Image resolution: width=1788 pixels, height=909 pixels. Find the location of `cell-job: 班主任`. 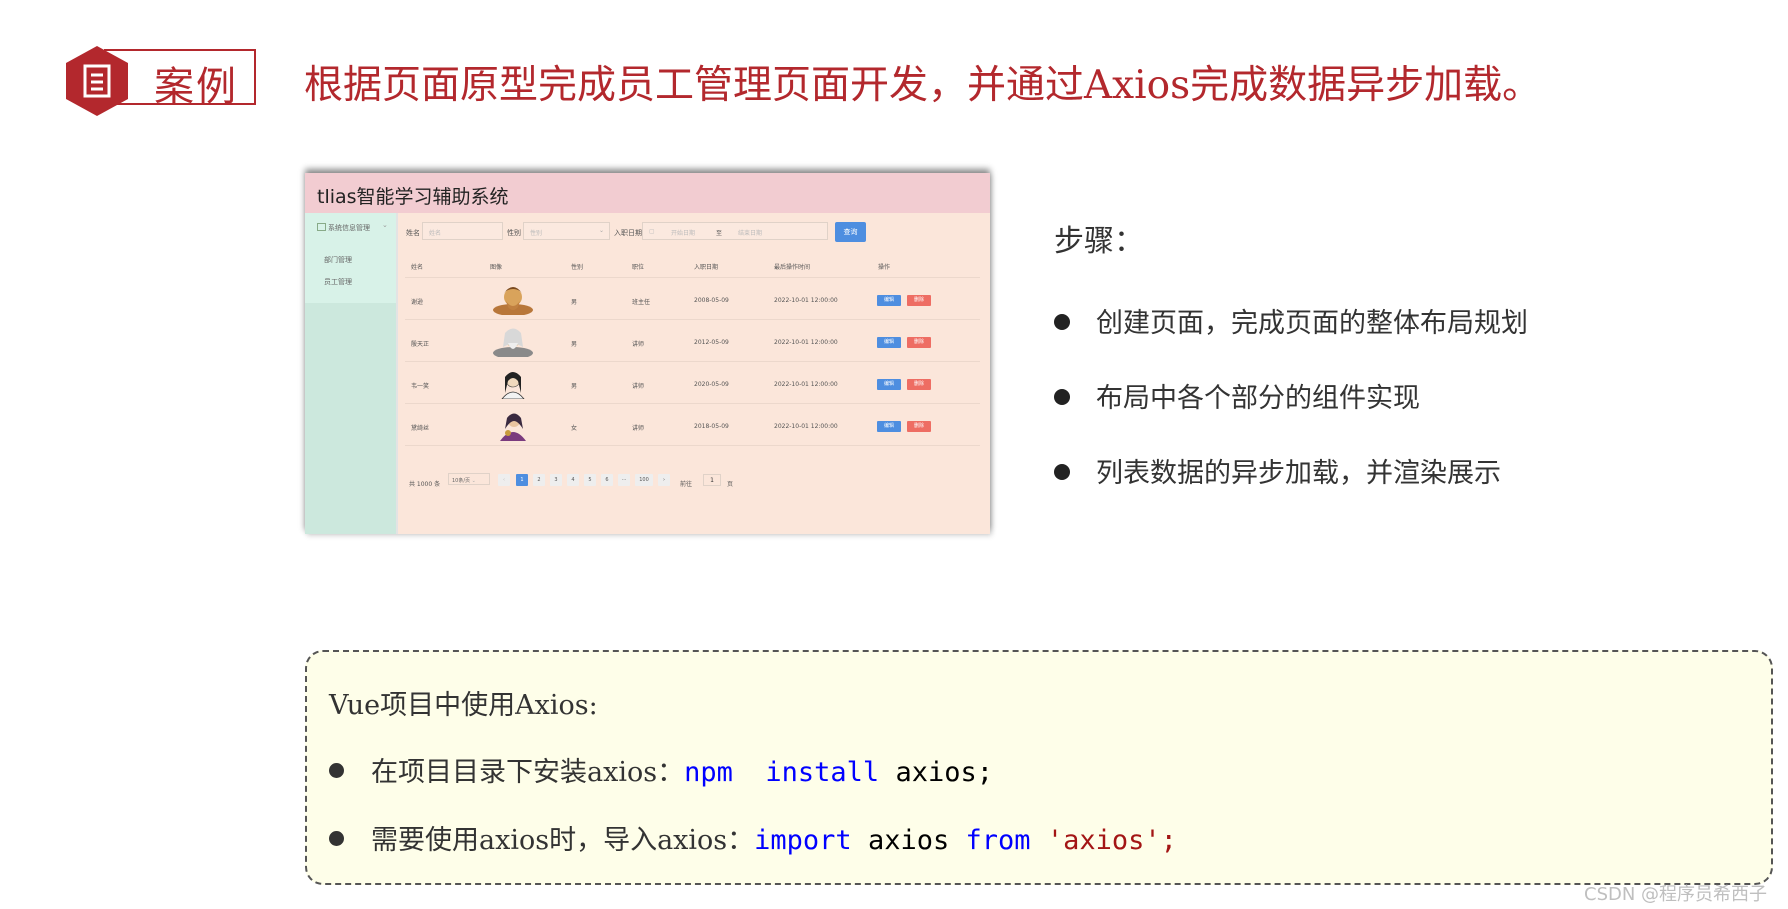

cell-job: 班主任 is located at coordinates (641, 302).